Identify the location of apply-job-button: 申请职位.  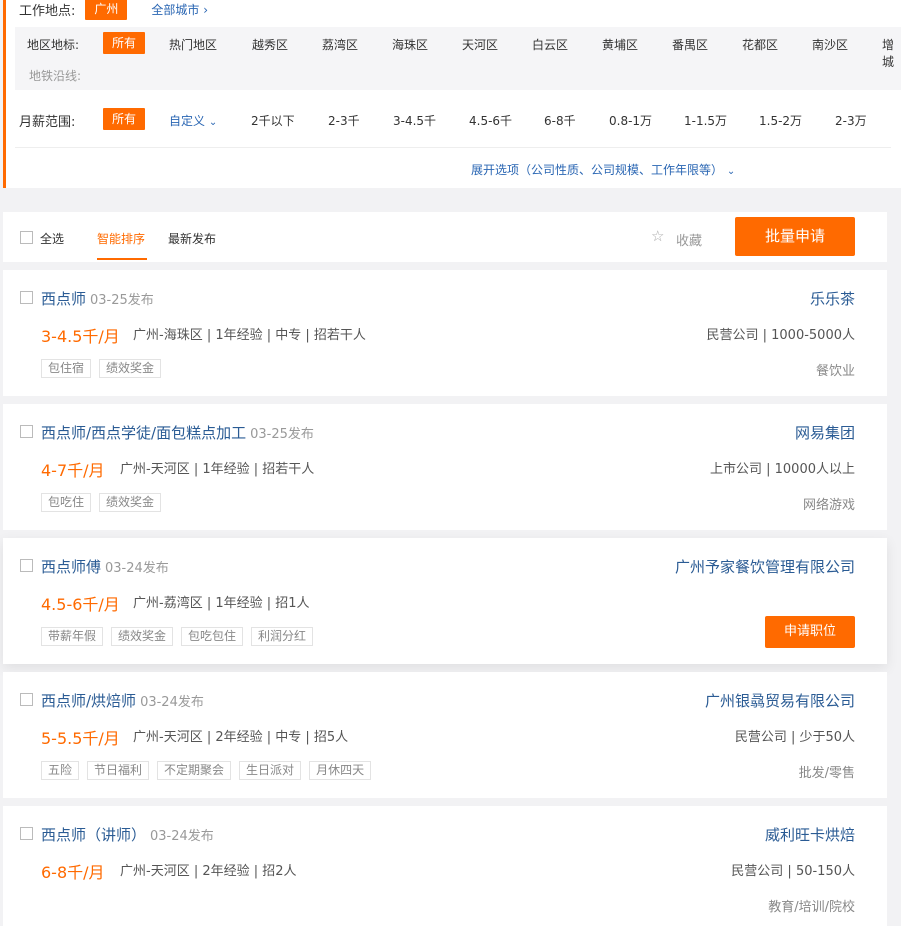
(810, 632).